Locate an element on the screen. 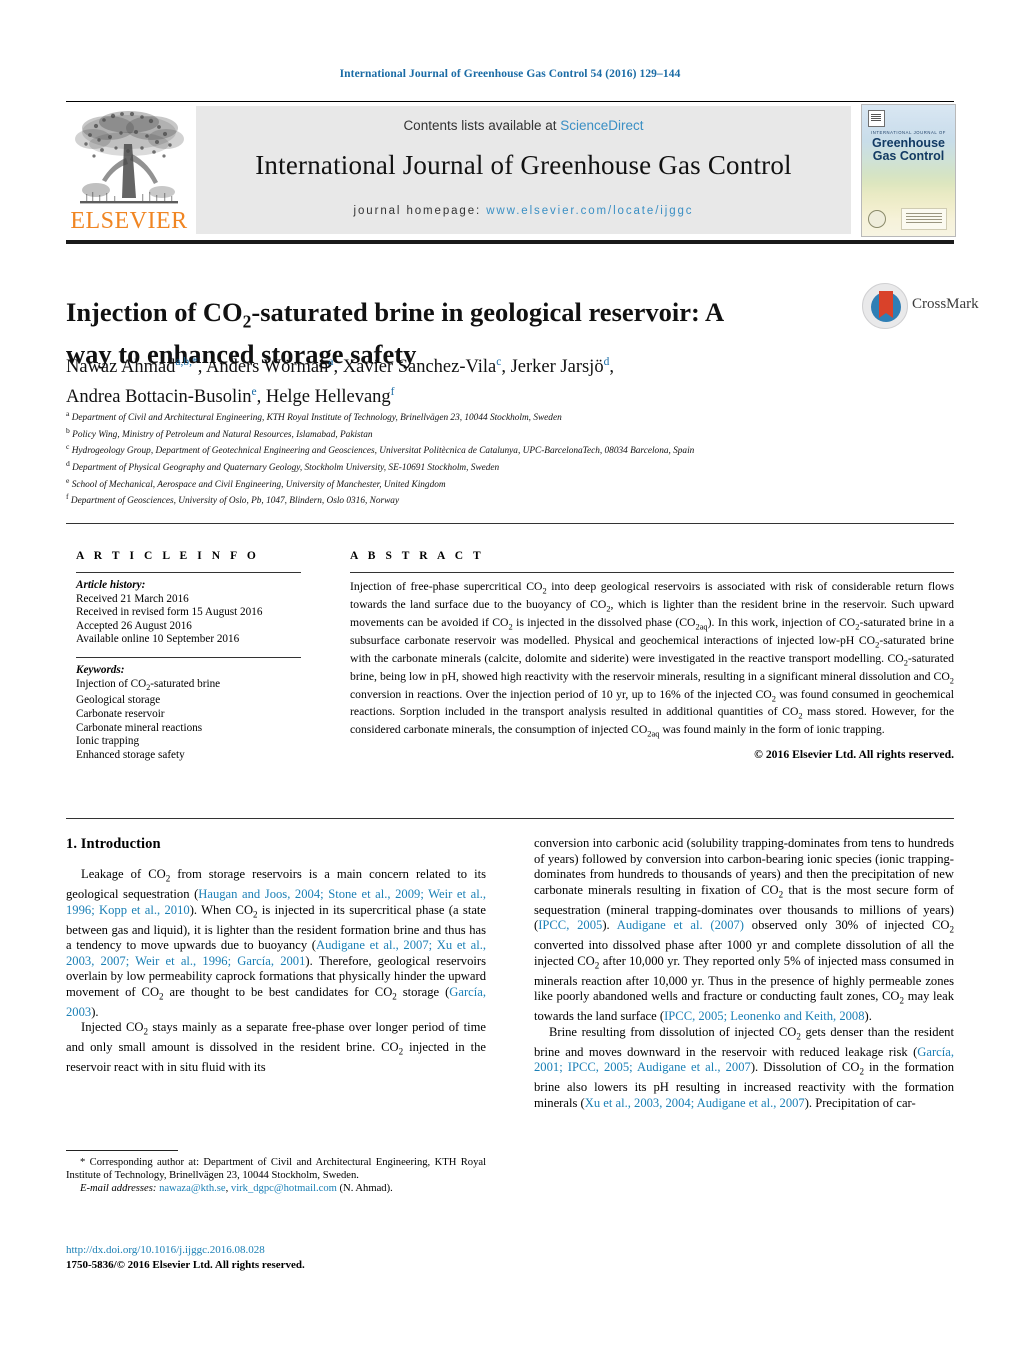 The height and width of the screenshot is (1351, 1020). crossmark-circle-icon is located at coordinates (885, 306).